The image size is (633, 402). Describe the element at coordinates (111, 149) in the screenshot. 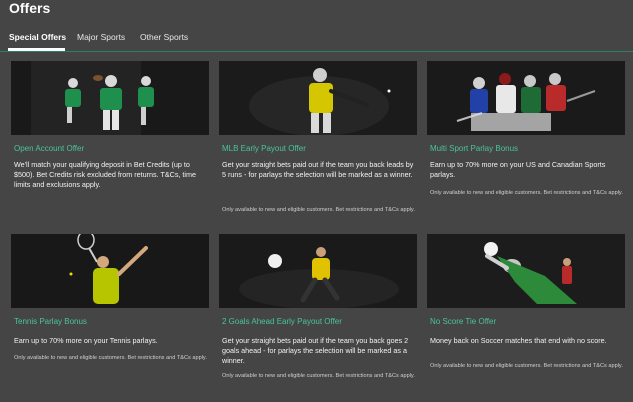

I see `offer-title: Open Account Offer` at that location.